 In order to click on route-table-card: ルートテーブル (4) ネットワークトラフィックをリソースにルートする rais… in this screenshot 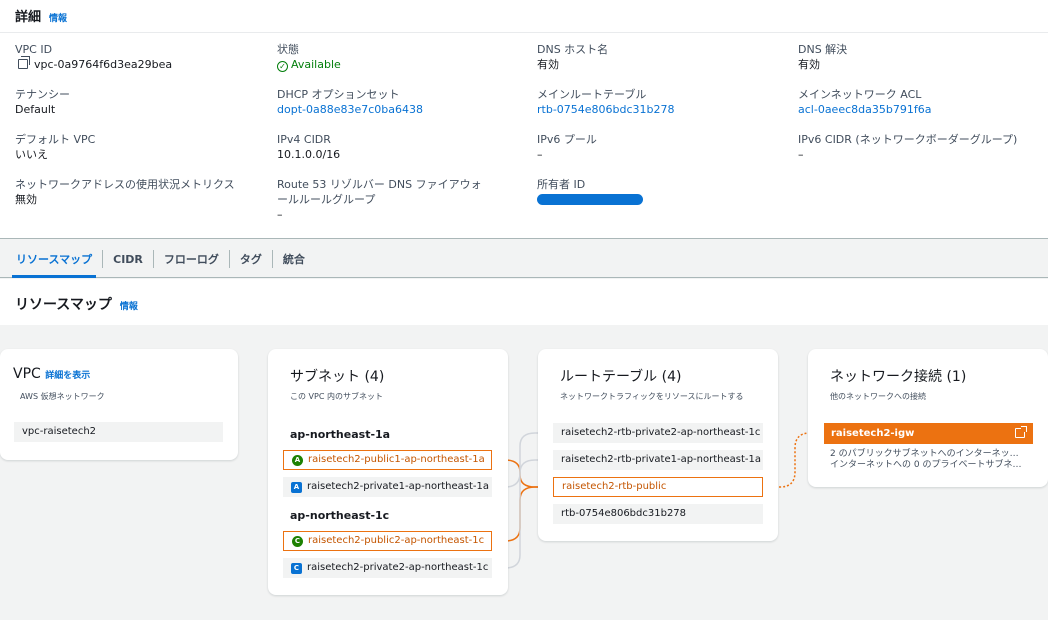, I will do `click(658, 445)`.